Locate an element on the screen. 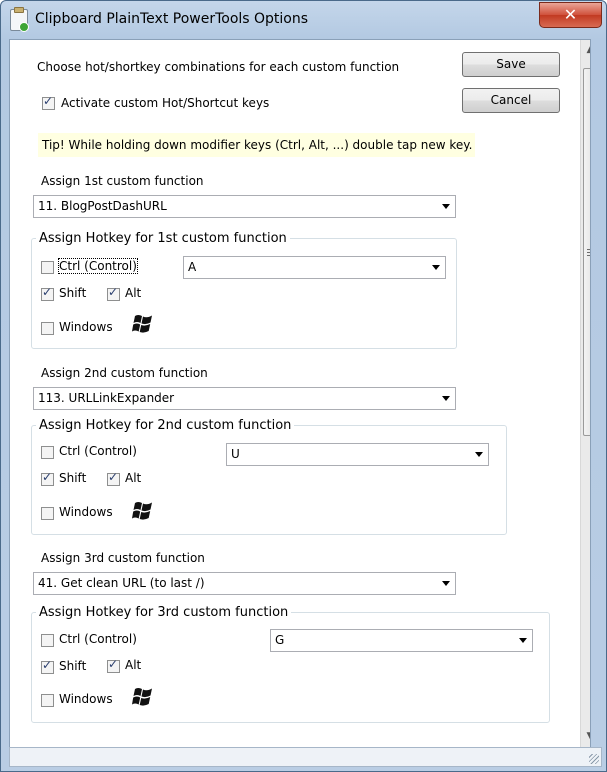  scrollbar-thumb is located at coordinates (586, 252).